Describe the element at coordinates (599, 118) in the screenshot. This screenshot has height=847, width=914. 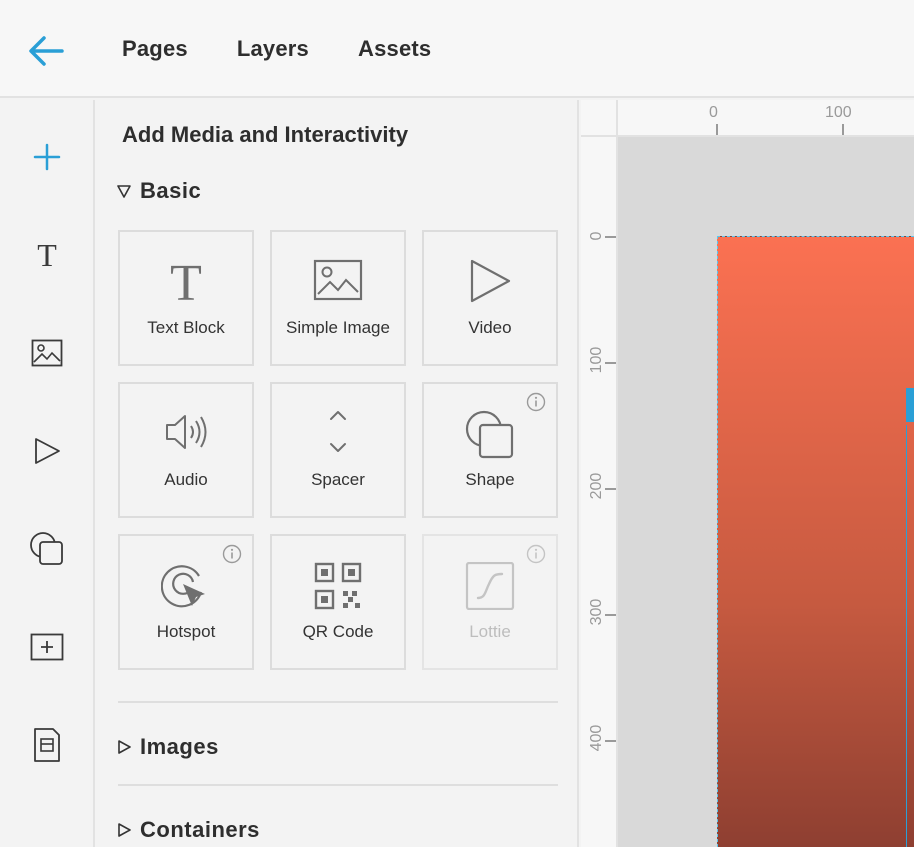
I see `ruler-corner` at that location.